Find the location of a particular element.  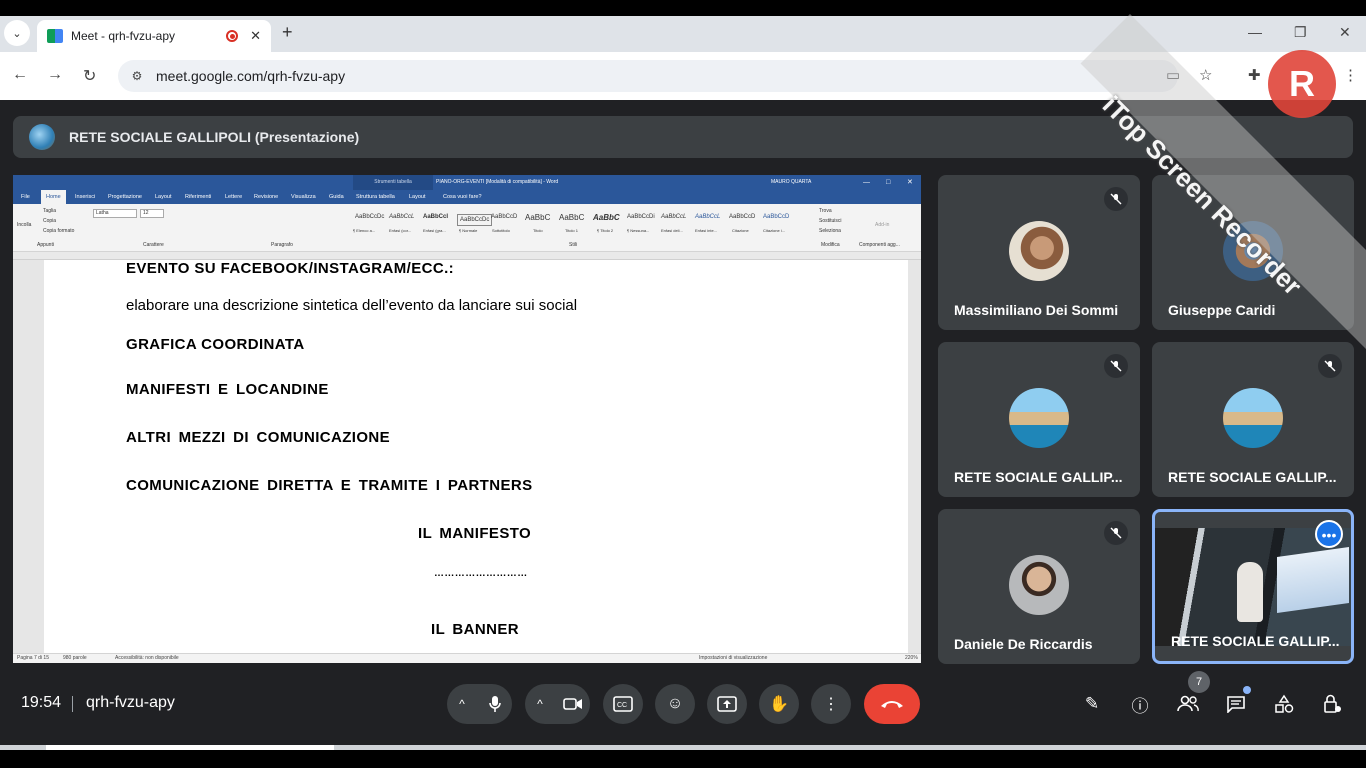

forward-icon: → is located at coordinates (55, 75).